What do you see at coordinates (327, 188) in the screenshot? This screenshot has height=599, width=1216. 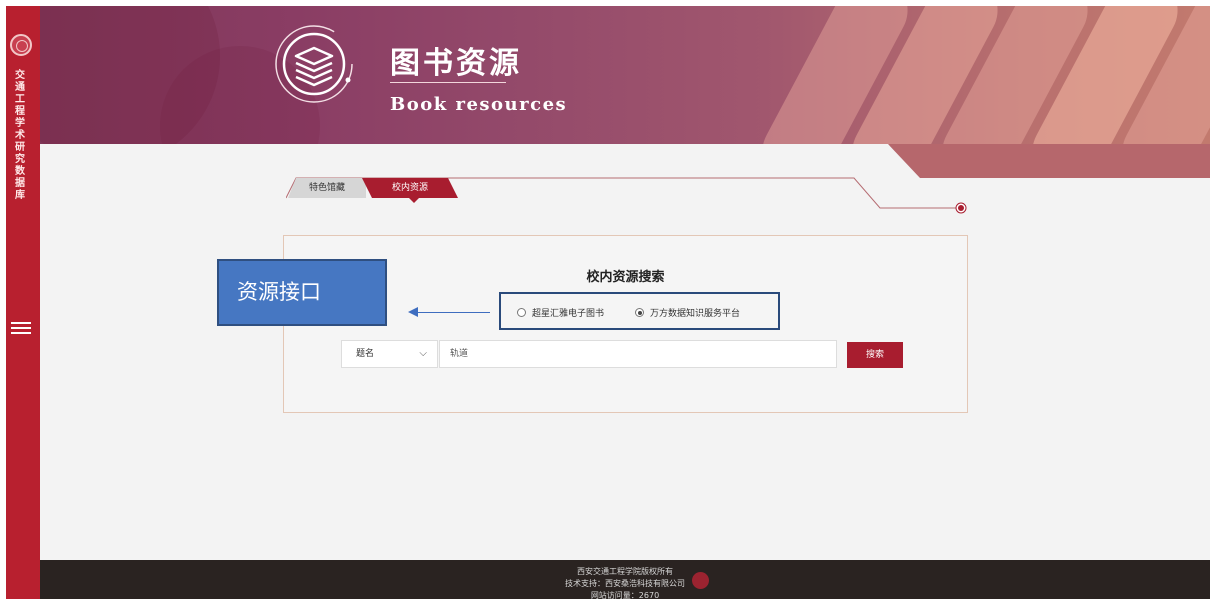 I see `tab-featured-collection: 特色馆藏` at bounding box center [327, 188].